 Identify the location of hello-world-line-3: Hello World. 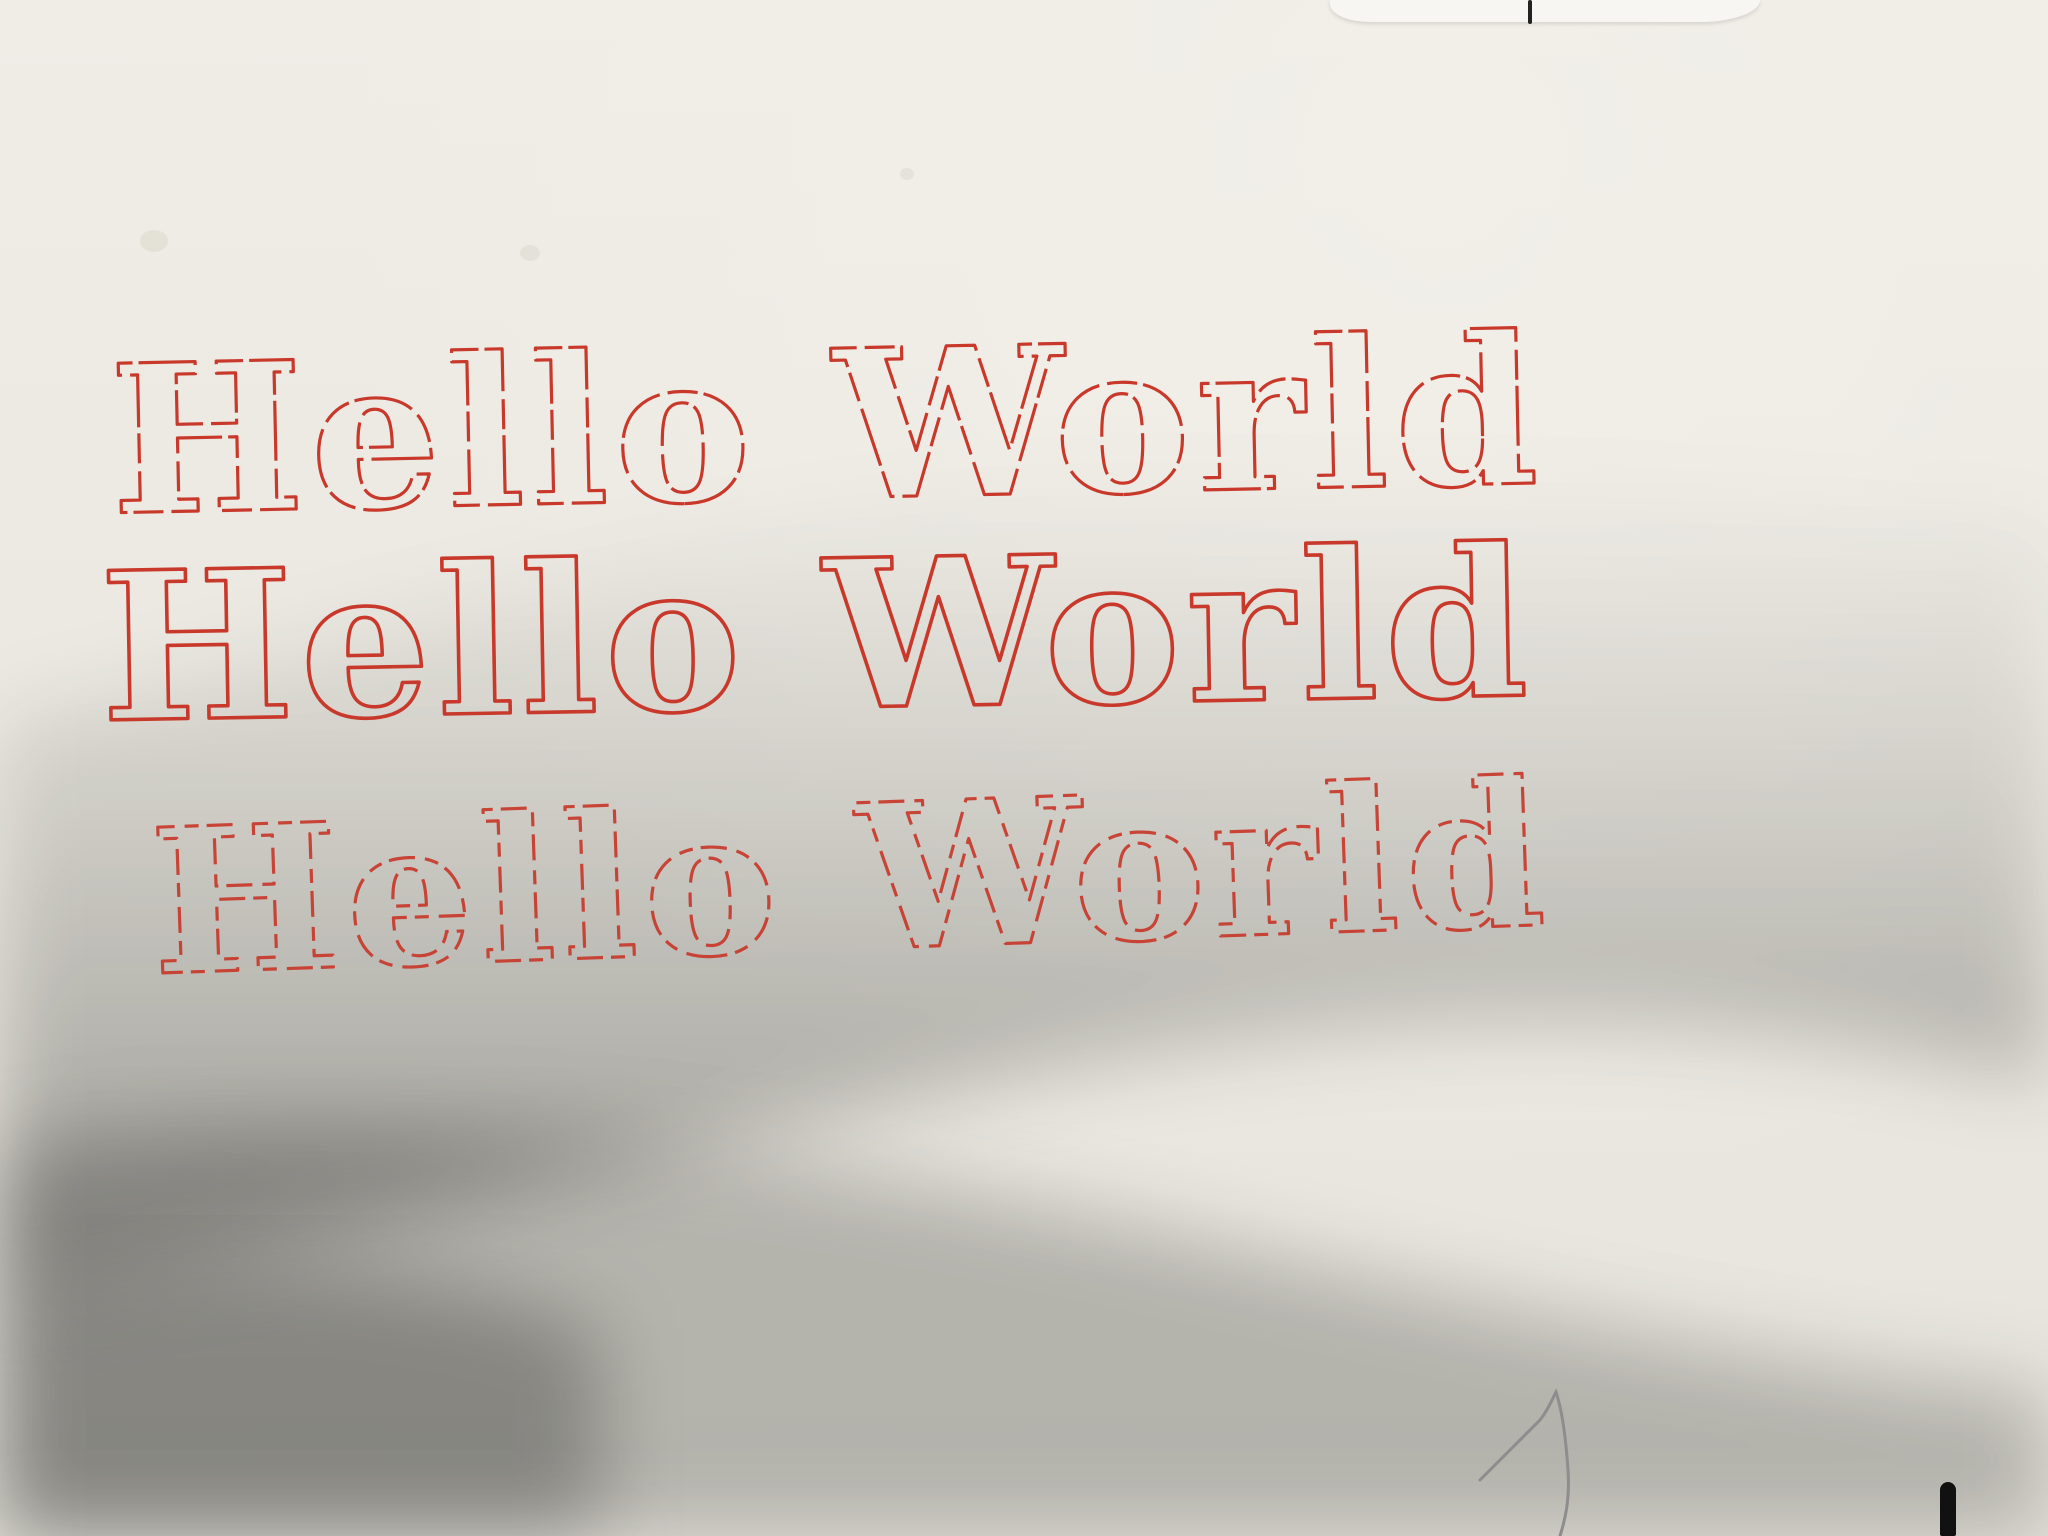
(850, 879).